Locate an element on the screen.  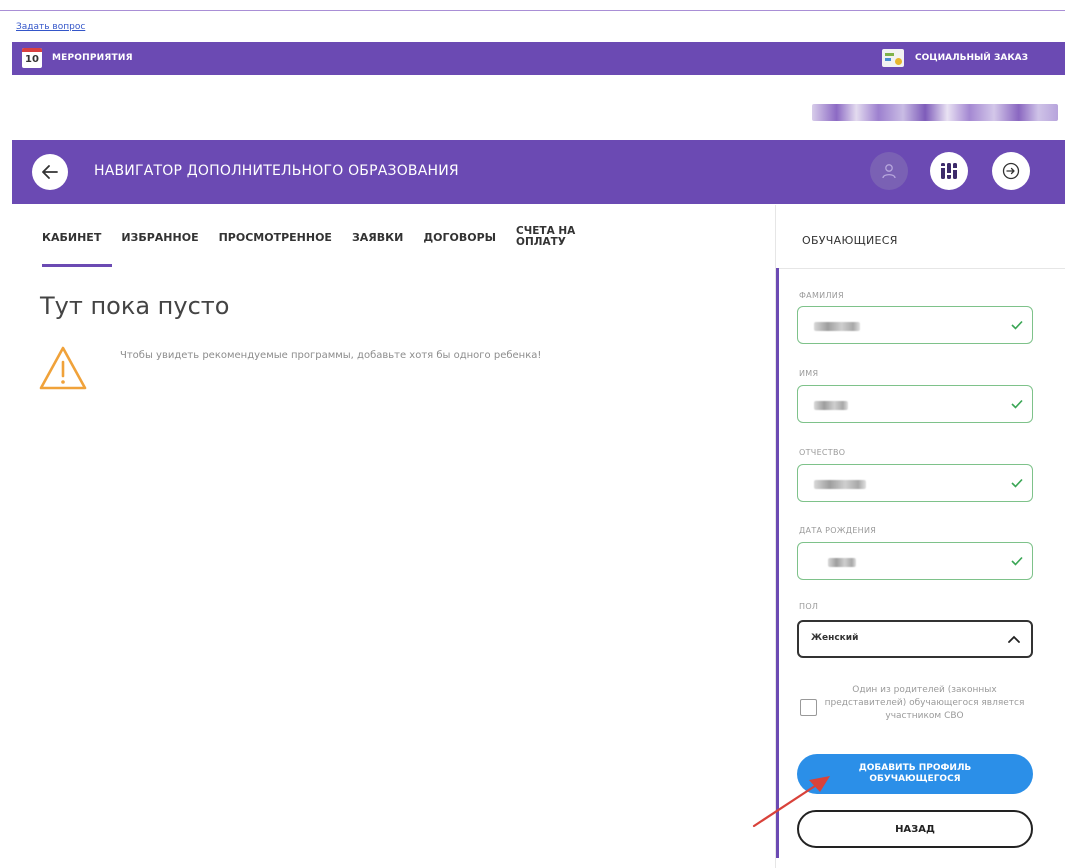
back-button: НАЗАД is located at coordinates (915, 829).